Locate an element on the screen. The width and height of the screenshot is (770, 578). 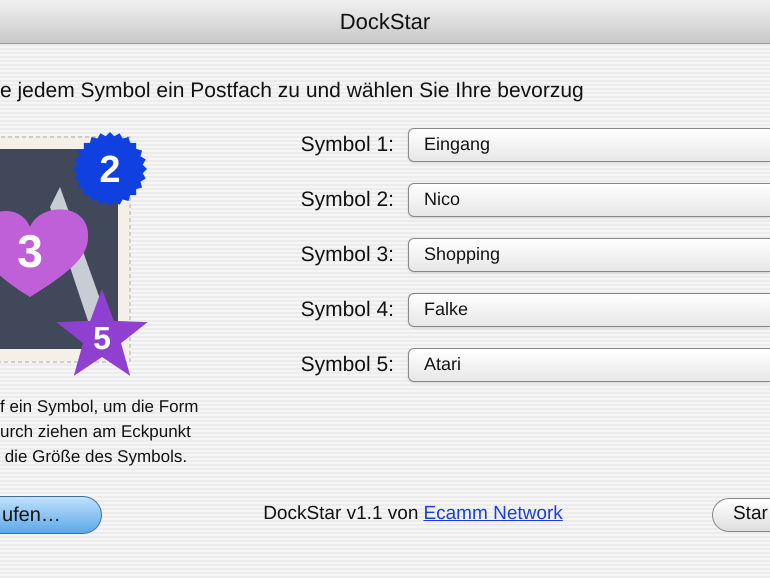
symbol-label: Symbol 2: is located at coordinates (347, 199).